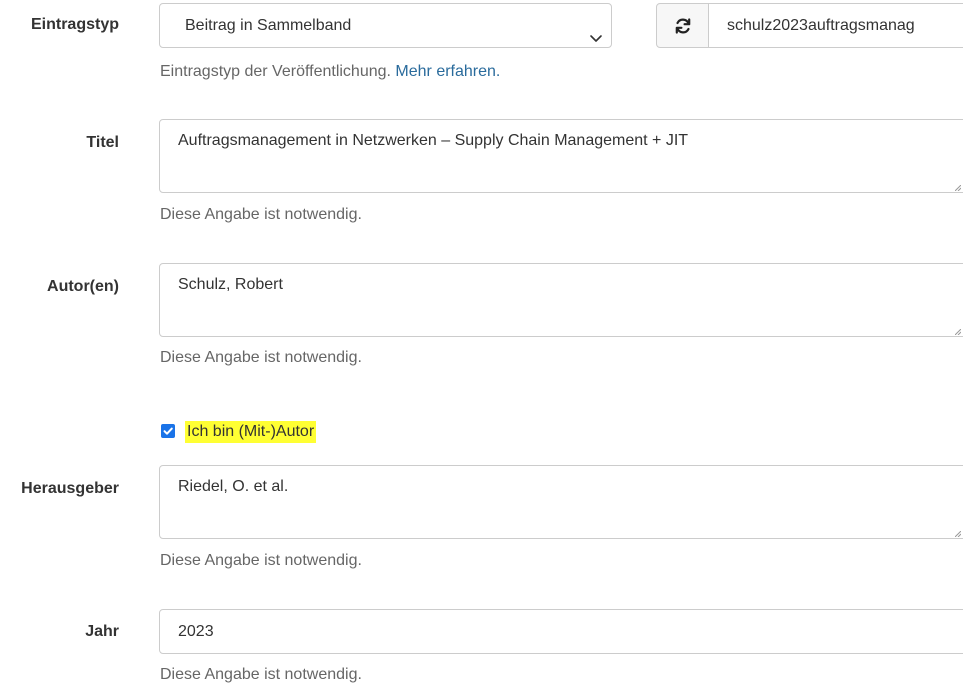 The image size is (963, 686). I want to click on editors-label: Herausgeber, so click(70, 488).